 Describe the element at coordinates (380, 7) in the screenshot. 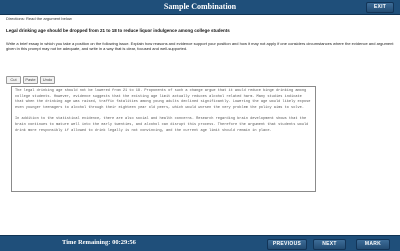

I see `exit-button: EXIT` at that location.